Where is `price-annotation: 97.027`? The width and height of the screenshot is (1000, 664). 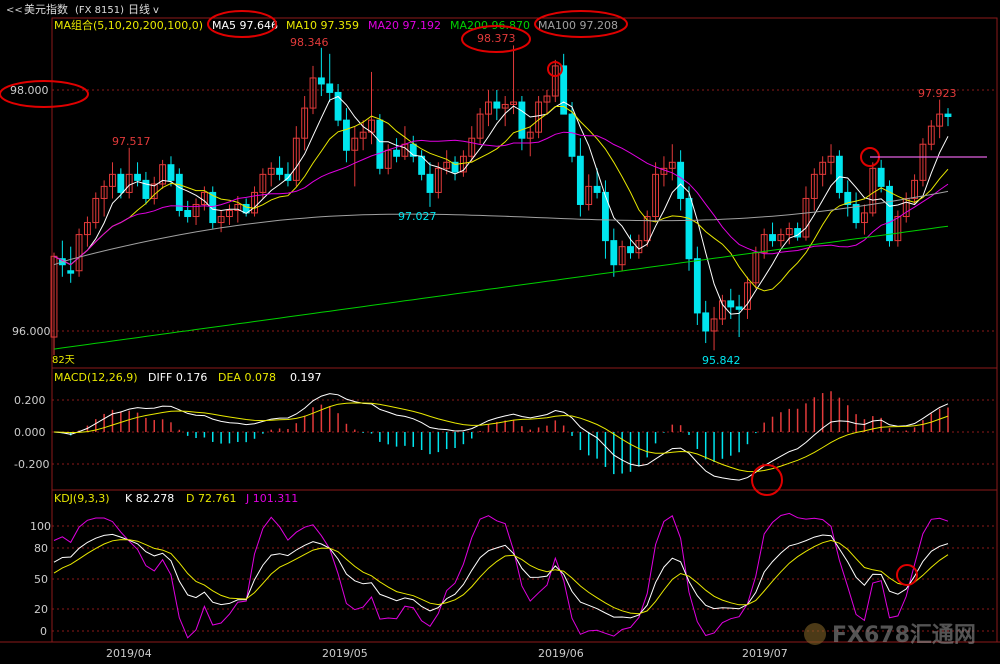 price-annotation: 97.027 is located at coordinates (417, 216).